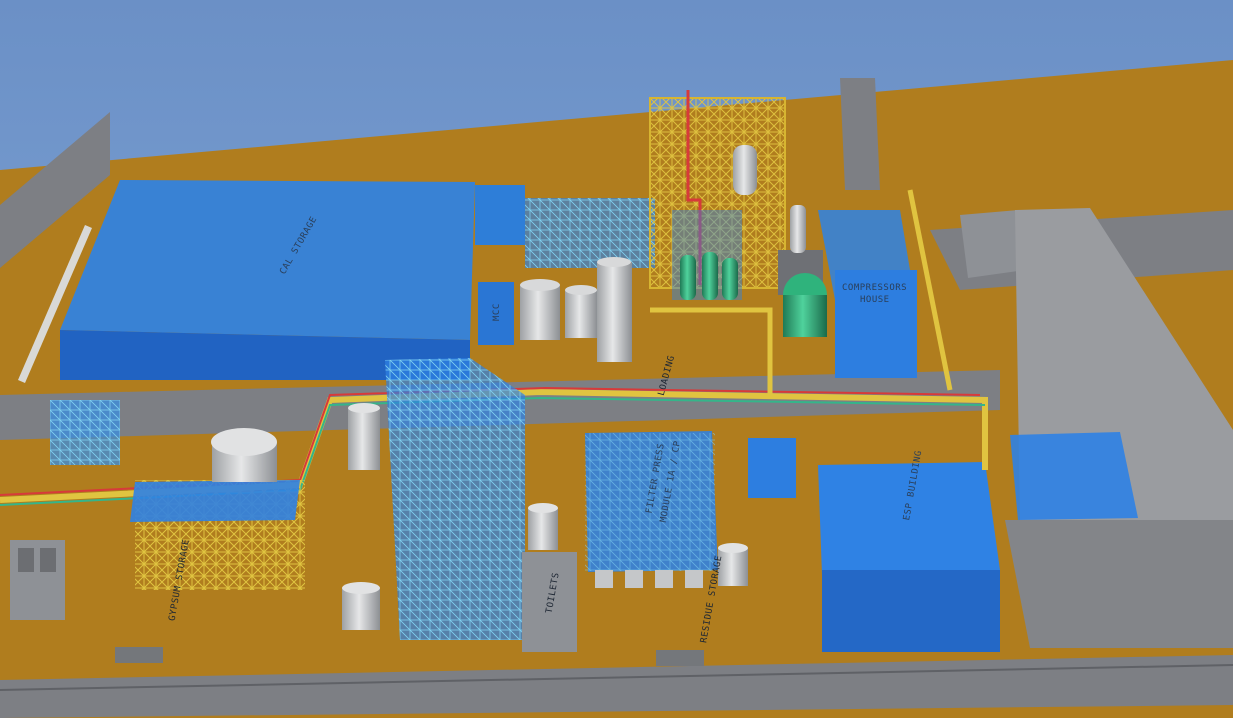  I want to click on tank-2-top, so click(581, 290).